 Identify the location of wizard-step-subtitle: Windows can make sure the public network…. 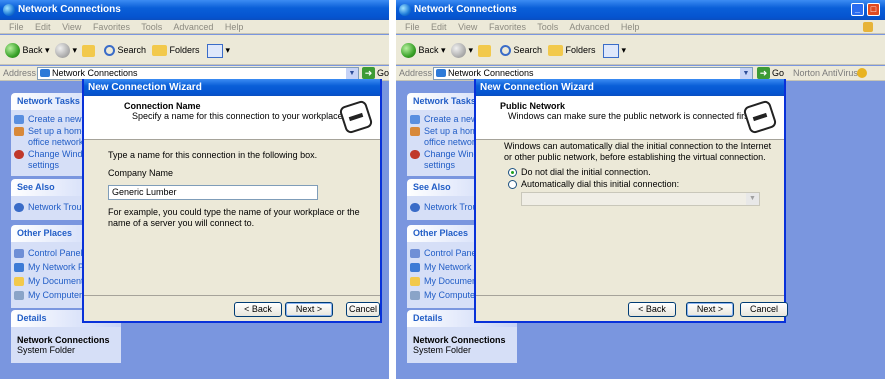
(631, 116).